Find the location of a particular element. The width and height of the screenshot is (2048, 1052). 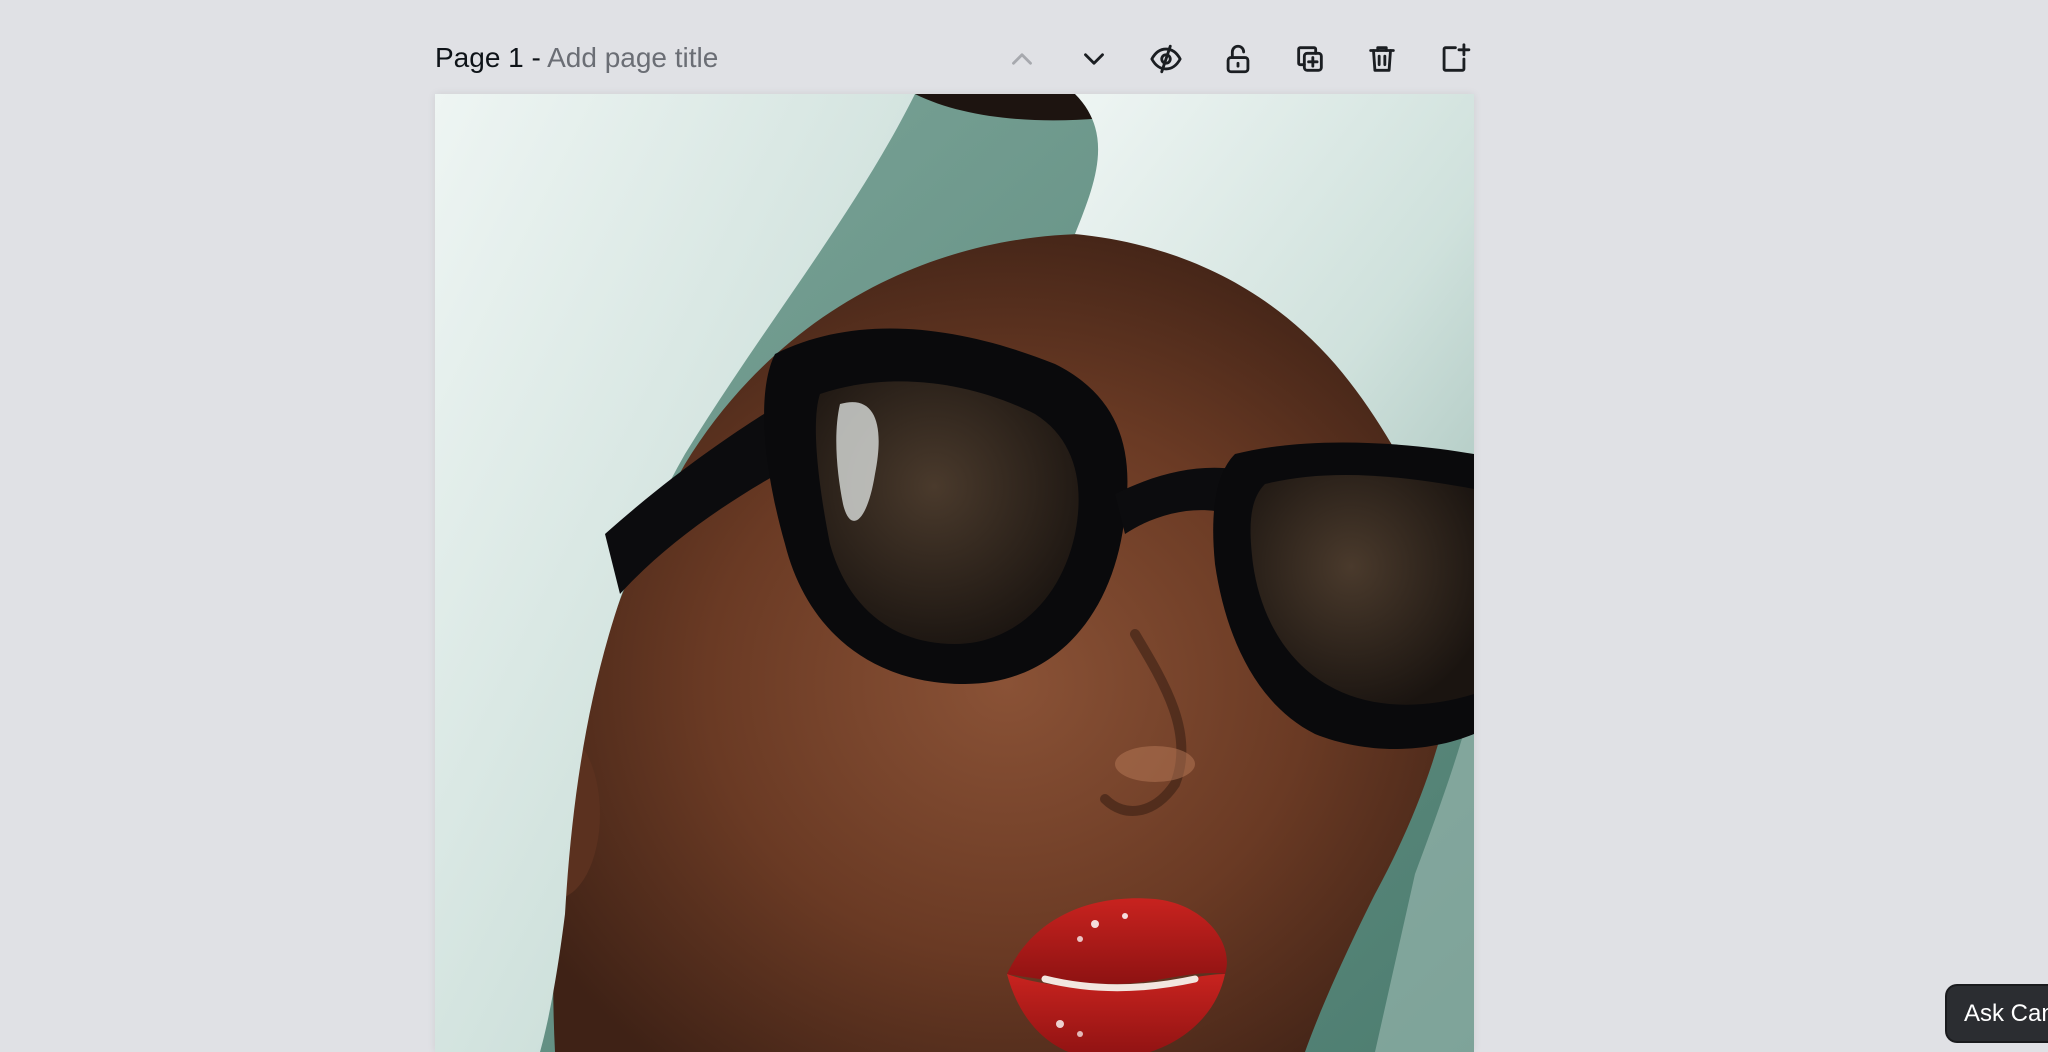

ask-canva-button: Ask Canva is located at coordinates (1997, 1013).